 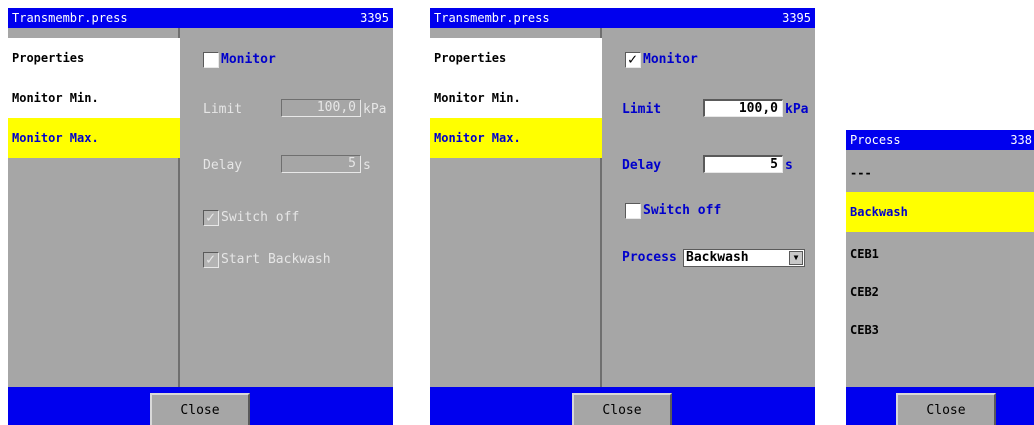 I want to click on dialog-title: Process, so click(x=875, y=140).